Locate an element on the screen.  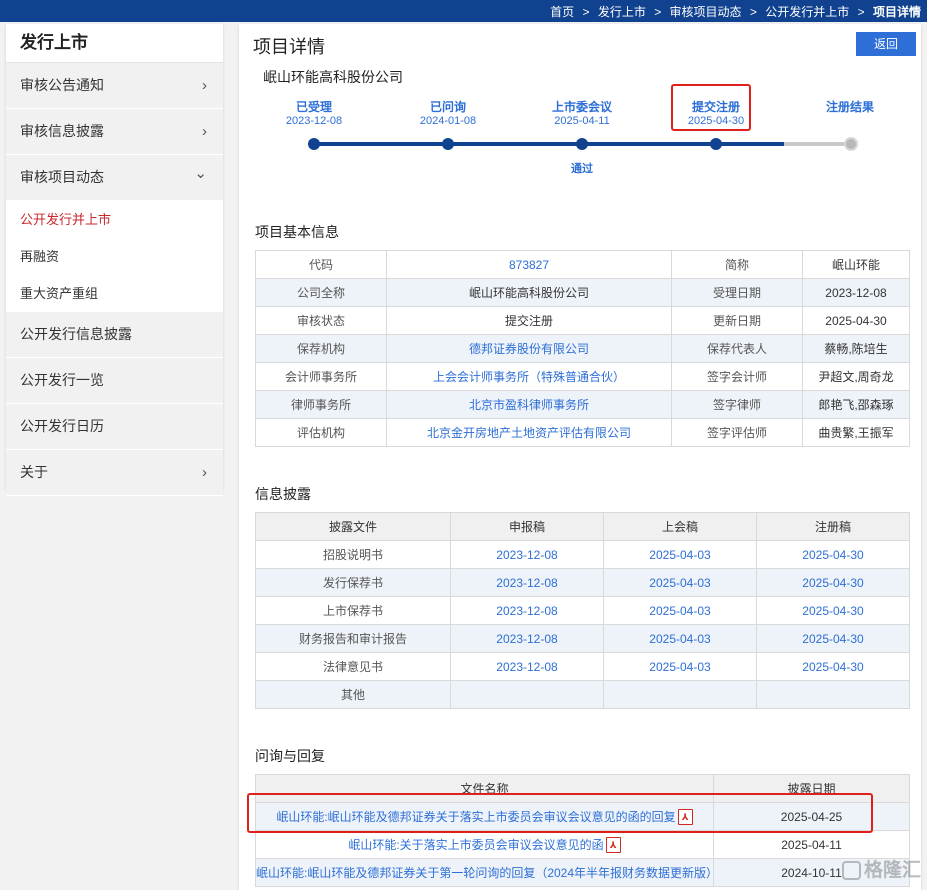
table-row: 招股说明书 2023-12-08 2025-04-03 2025-04-30 is located at coordinates (582, 554).